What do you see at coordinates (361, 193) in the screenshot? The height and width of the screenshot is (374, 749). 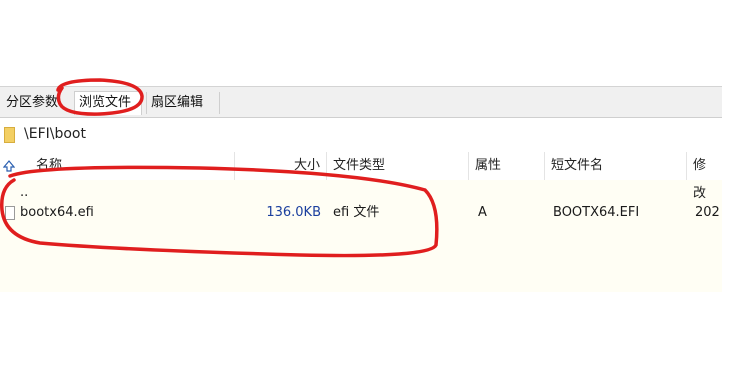 I see `list-item-parent: ..` at bounding box center [361, 193].